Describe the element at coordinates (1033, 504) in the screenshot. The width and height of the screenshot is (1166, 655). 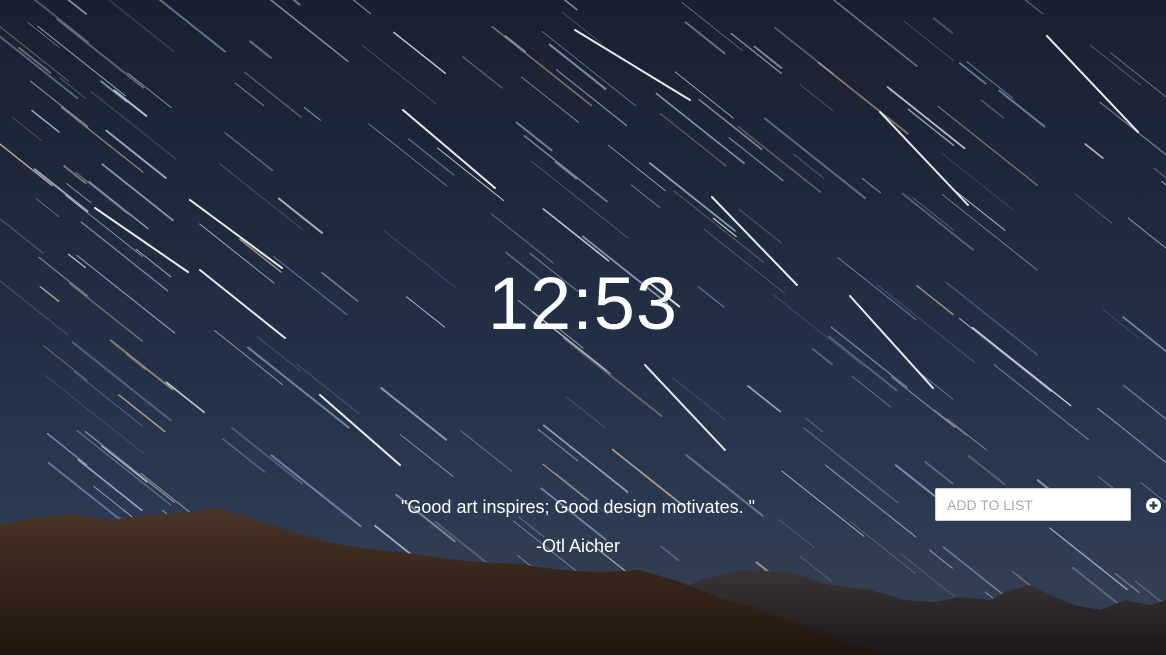
I see `add-to-list-input` at that location.